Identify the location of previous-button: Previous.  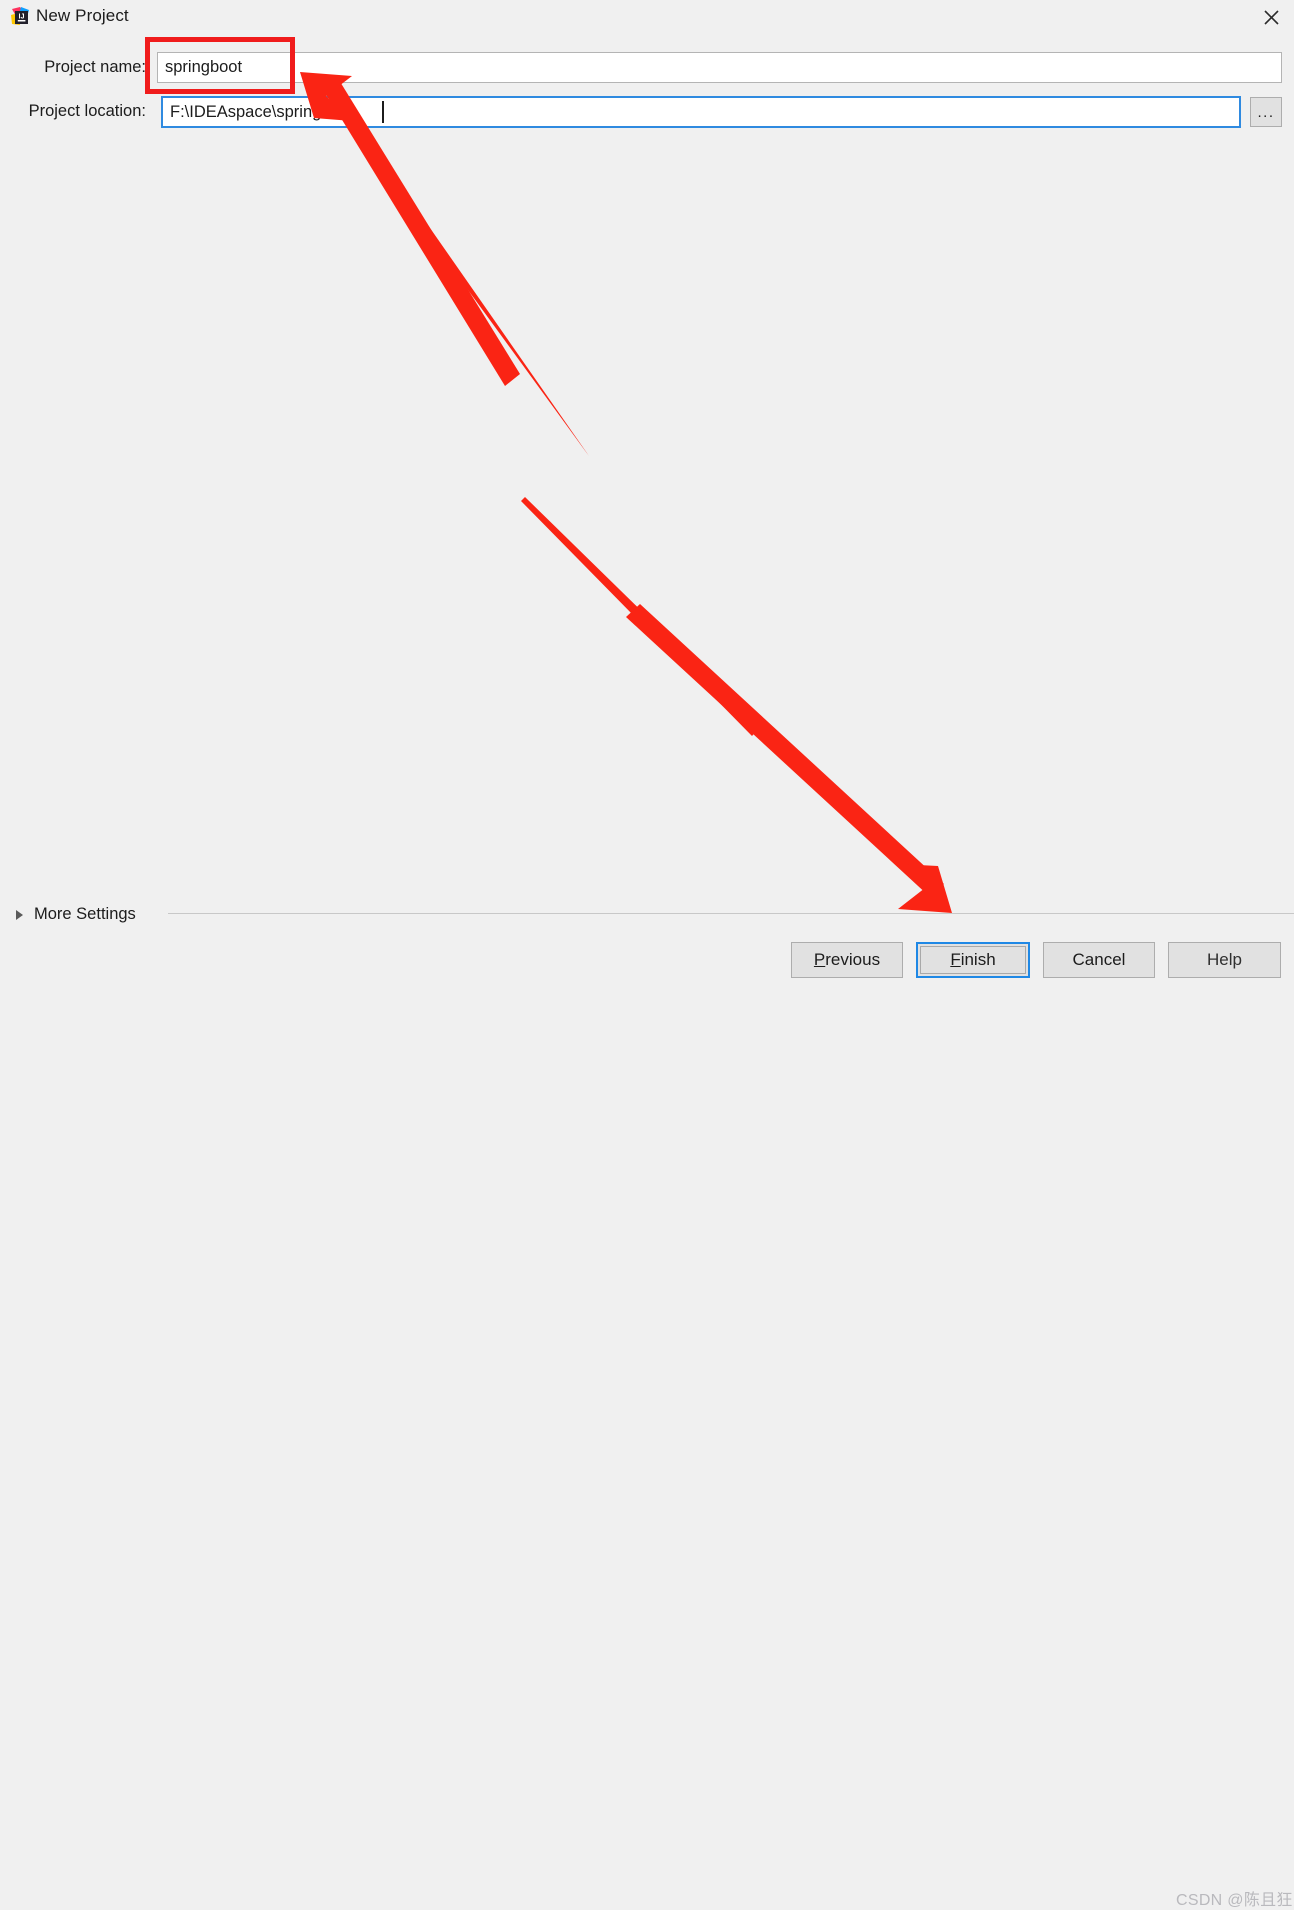
(847, 960).